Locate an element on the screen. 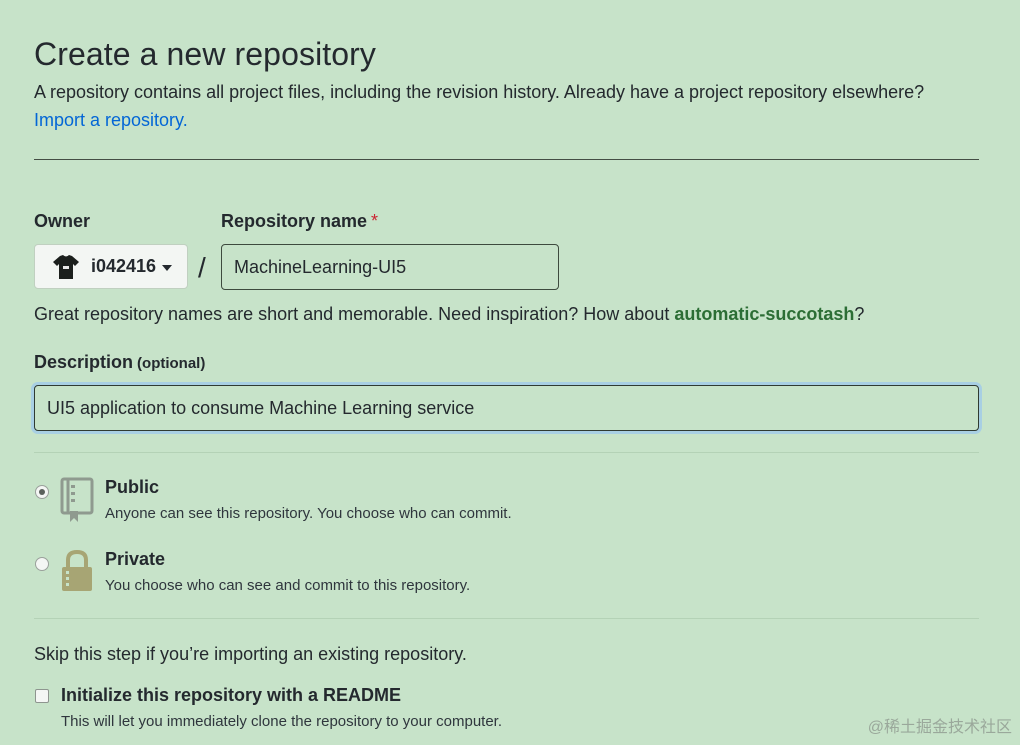 Image resolution: width=1020 pixels, height=745 pixels. required-marker: * is located at coordinates (375, 221).